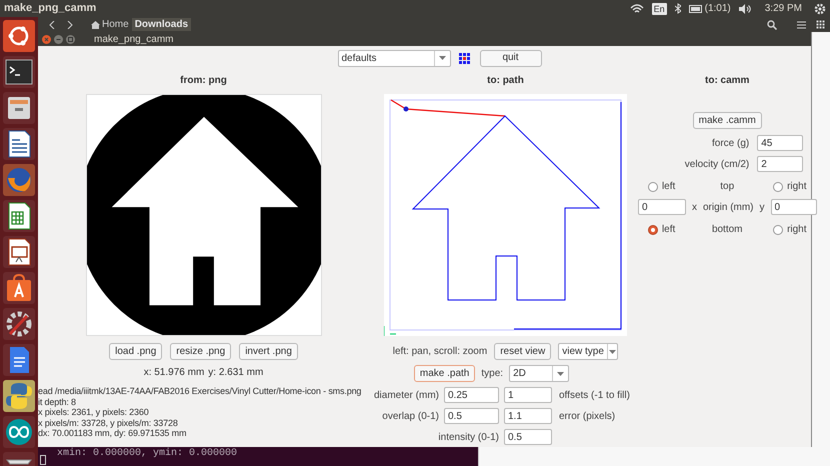  Describe the element at coordinates (19, 396) in the screenshot. I see `snakes-icon` at that location.